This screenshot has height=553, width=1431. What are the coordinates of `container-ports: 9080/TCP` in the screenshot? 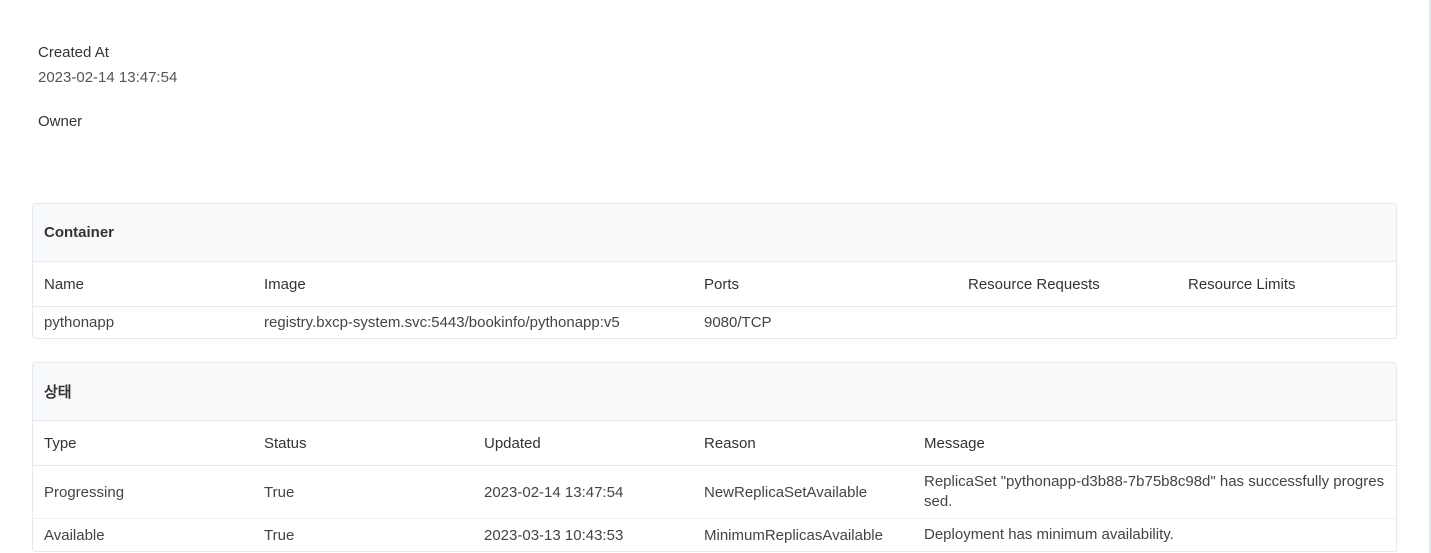 It's located at (738, 322).